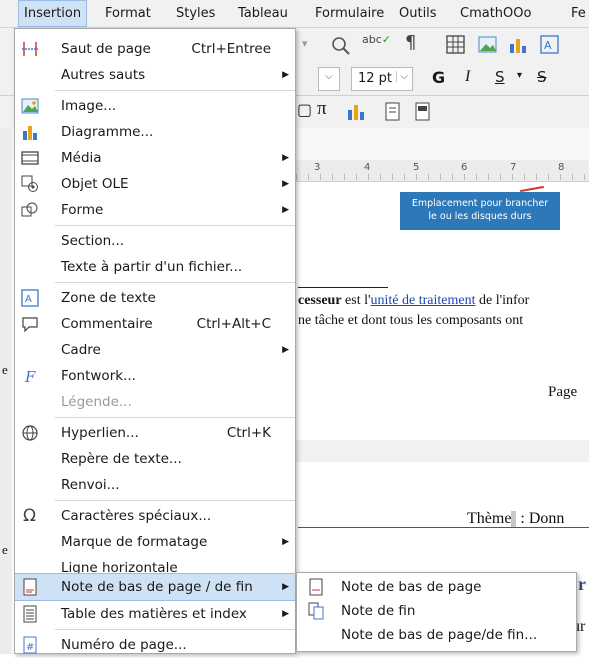 The width and height of the screenshot is (589, 658). Describe the element at coordinates (53, 13) in the screenshot. I see `menu-insertion: Insertion` at that location.